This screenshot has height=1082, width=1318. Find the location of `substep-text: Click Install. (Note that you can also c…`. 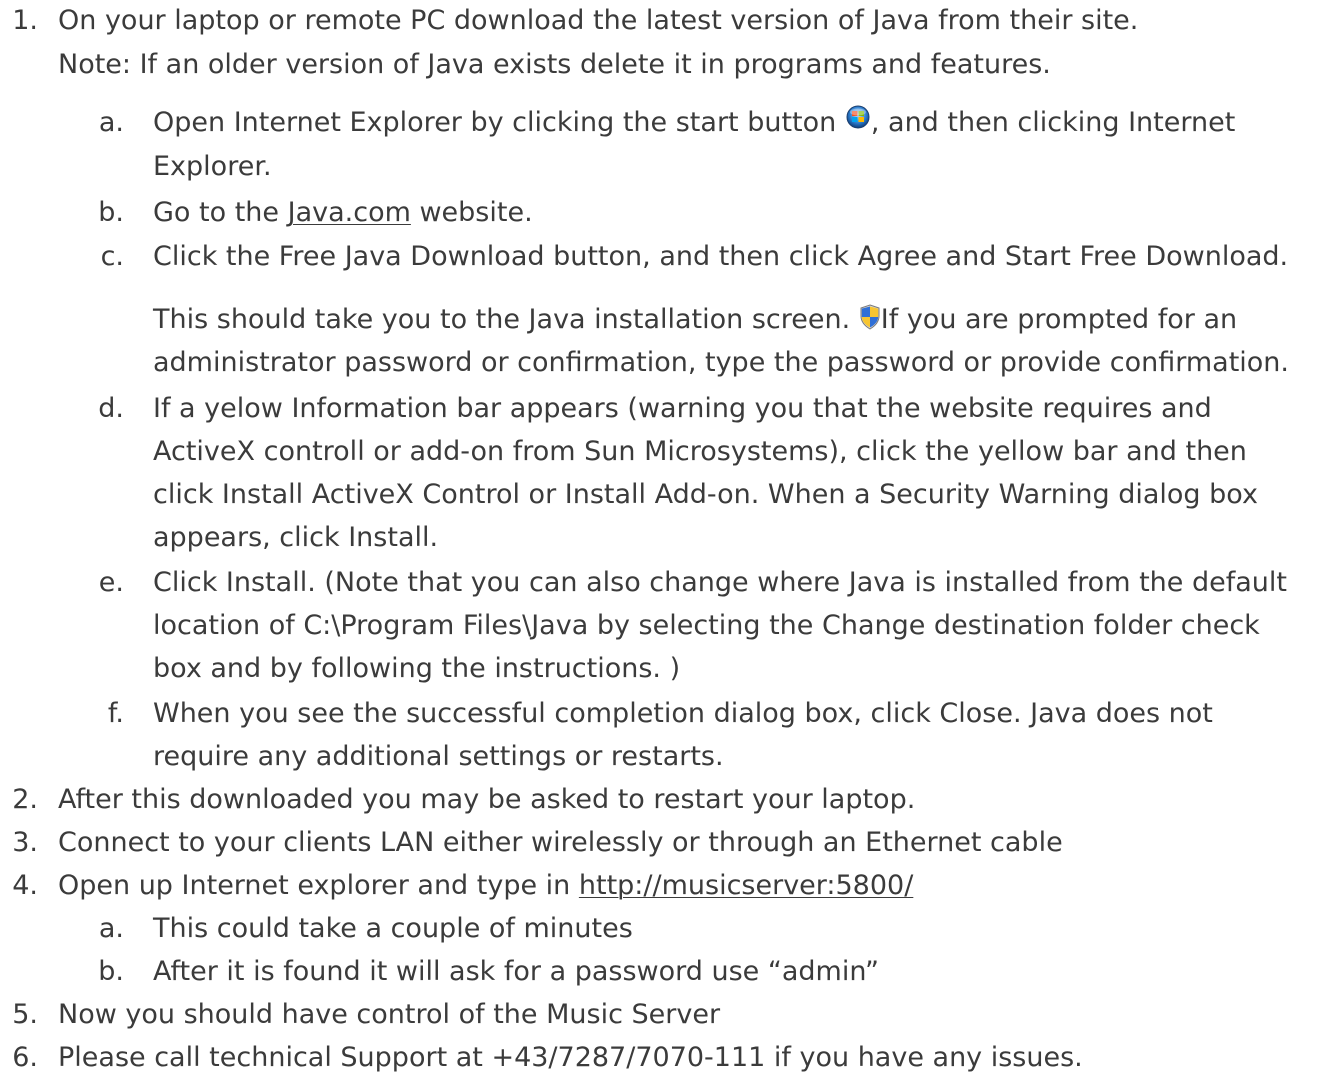

substep-text: Click Install. (Note that you can also c… is located at coordinates (720, 582).